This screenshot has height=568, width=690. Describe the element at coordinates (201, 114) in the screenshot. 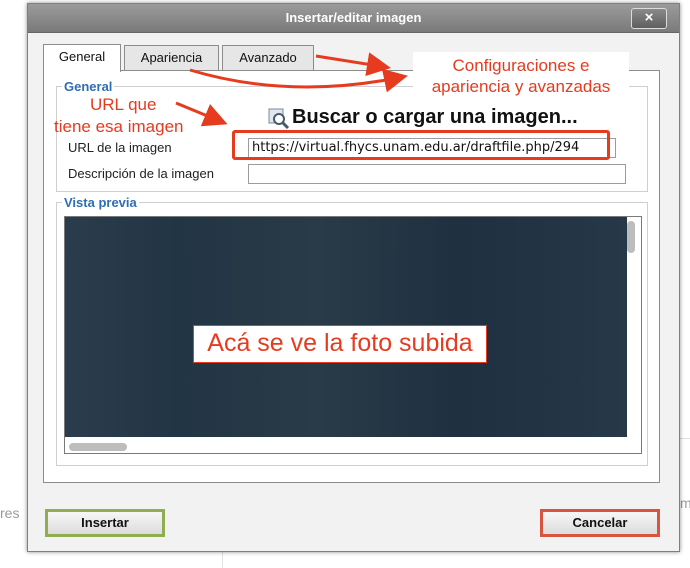

I see `arrow-to-url` at that location.